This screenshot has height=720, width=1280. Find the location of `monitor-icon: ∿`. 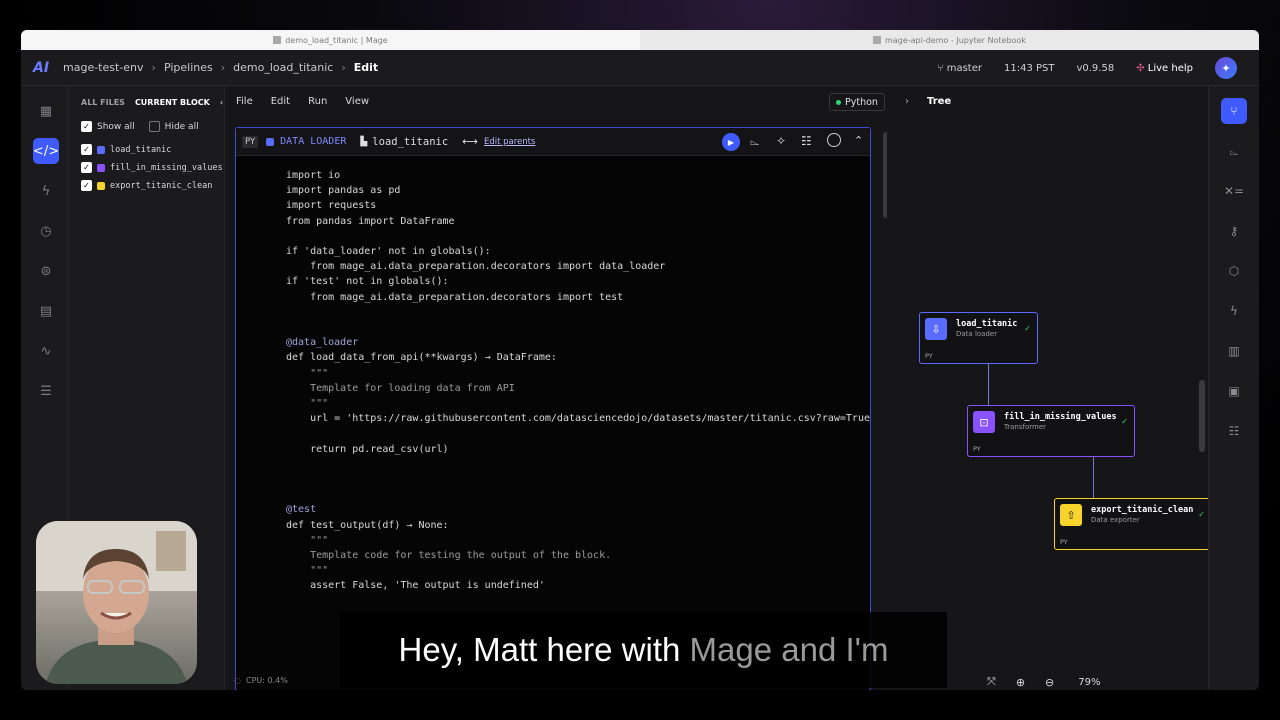

monitor-icon: ∿ is located at coordinates (46, 351).